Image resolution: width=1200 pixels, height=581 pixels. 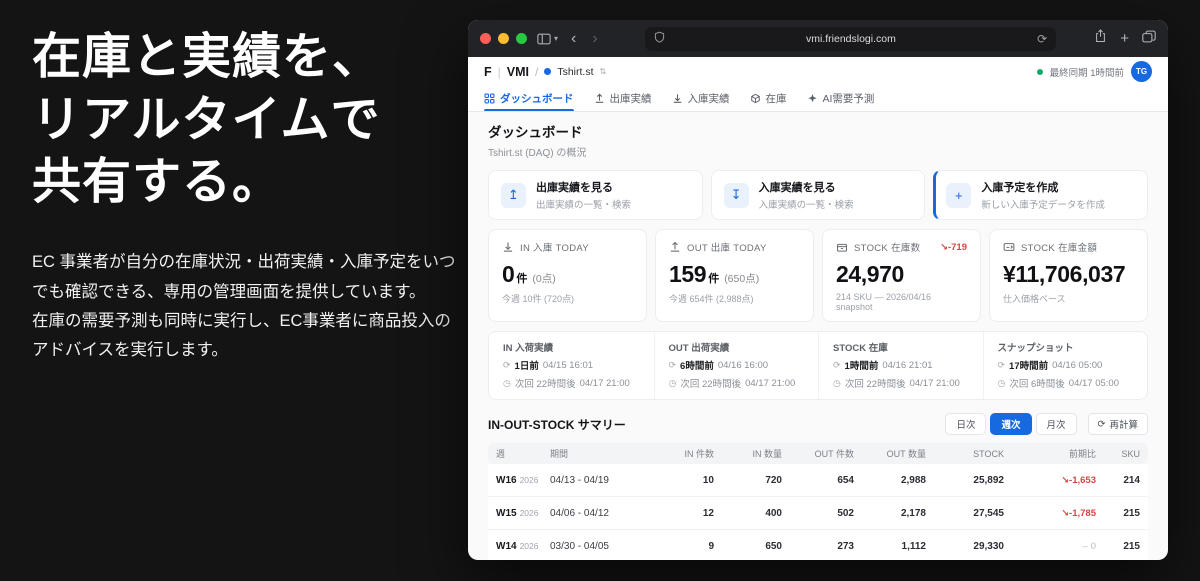 What do you see at coordinates (567, 247) in the screenshot?
I see `stat-head: IN 入庫 TODAY` at bounding box center [567, 247].